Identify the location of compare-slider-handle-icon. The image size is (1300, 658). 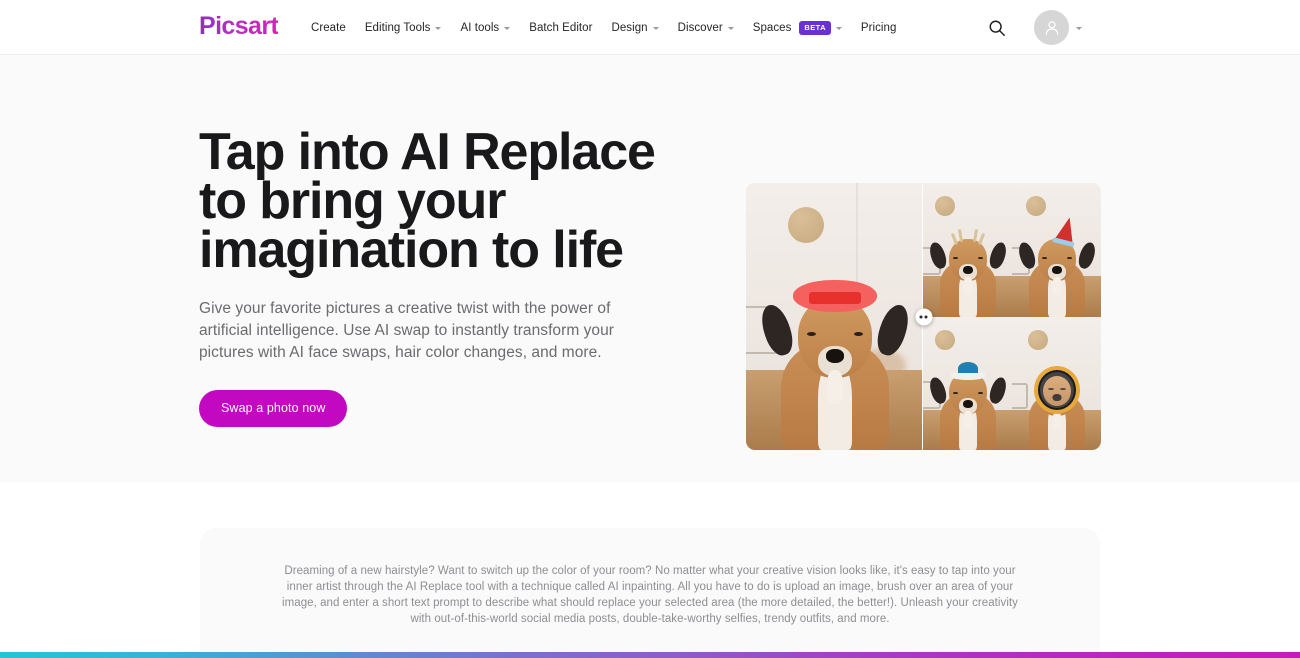
(923, 316).